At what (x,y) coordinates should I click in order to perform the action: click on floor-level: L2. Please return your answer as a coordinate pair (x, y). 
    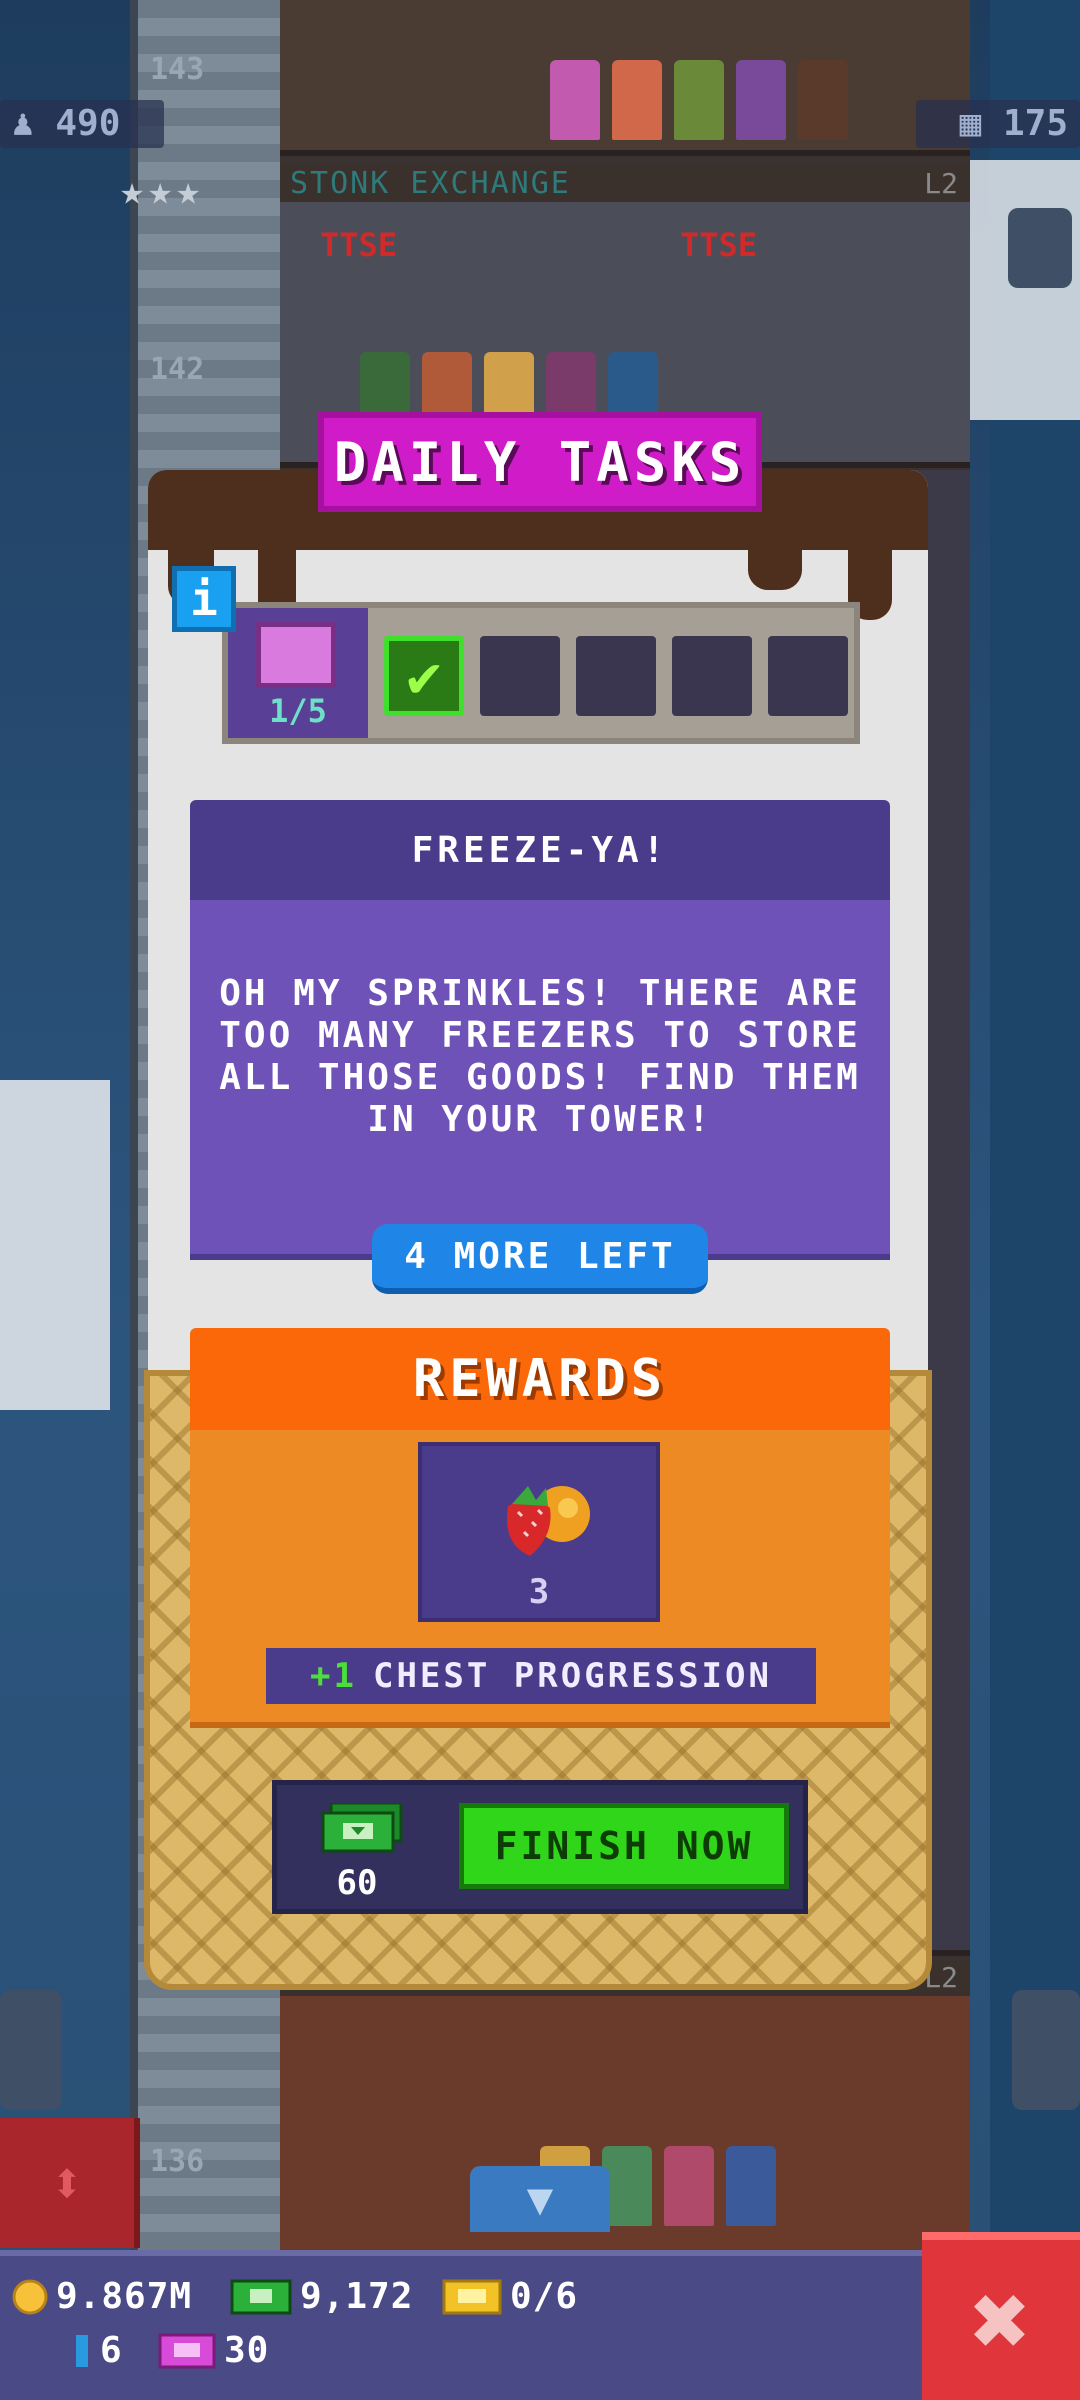
    Looking at the image, I should click on (941, 183).